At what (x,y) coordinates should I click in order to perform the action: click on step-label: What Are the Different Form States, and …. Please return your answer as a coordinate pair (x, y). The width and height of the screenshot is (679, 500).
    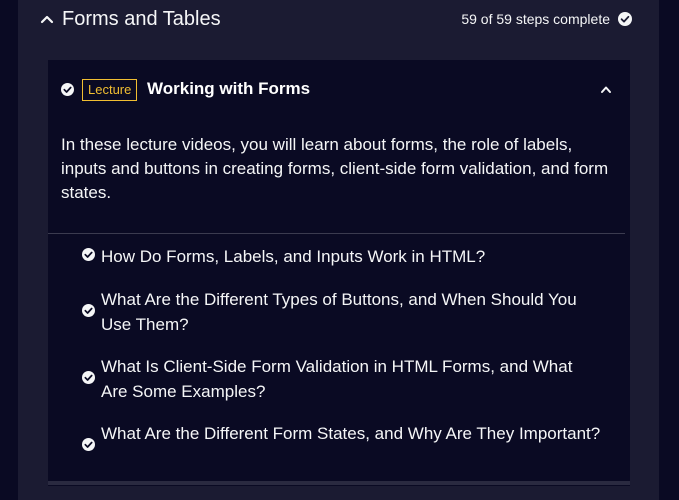
    Looking at the image, I should click on (351, 433).